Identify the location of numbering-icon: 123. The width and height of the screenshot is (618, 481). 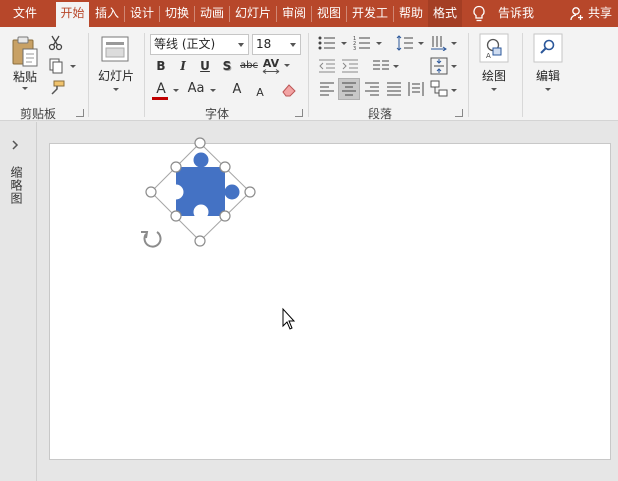
(362, 43).